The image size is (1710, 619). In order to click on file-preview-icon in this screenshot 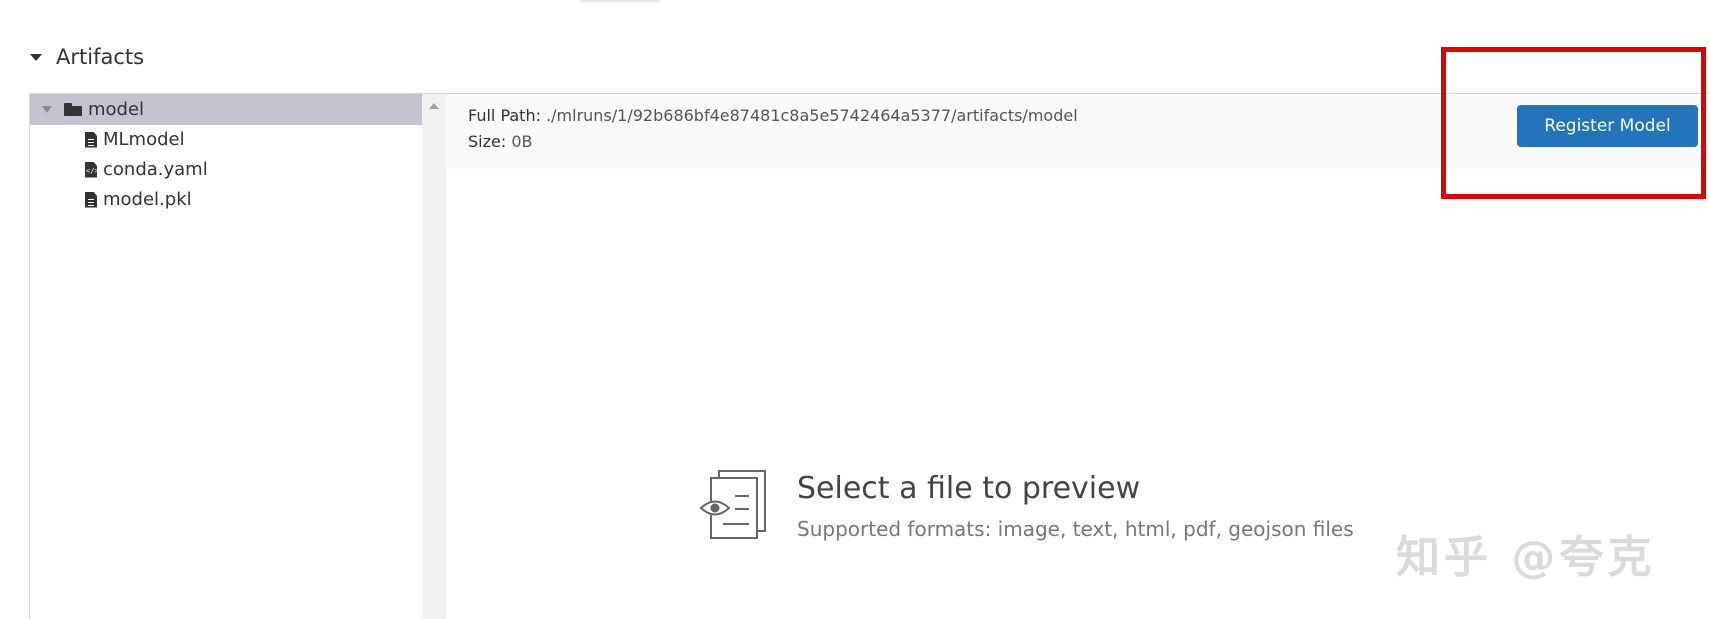, I will do `click(732, 504)`.